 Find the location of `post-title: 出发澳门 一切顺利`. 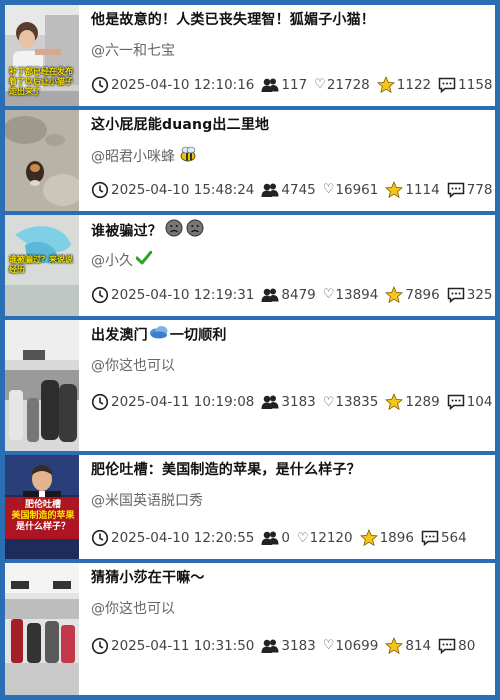

post-title: 出发澳门 一切顺利 is located at coordinates (293, 335).